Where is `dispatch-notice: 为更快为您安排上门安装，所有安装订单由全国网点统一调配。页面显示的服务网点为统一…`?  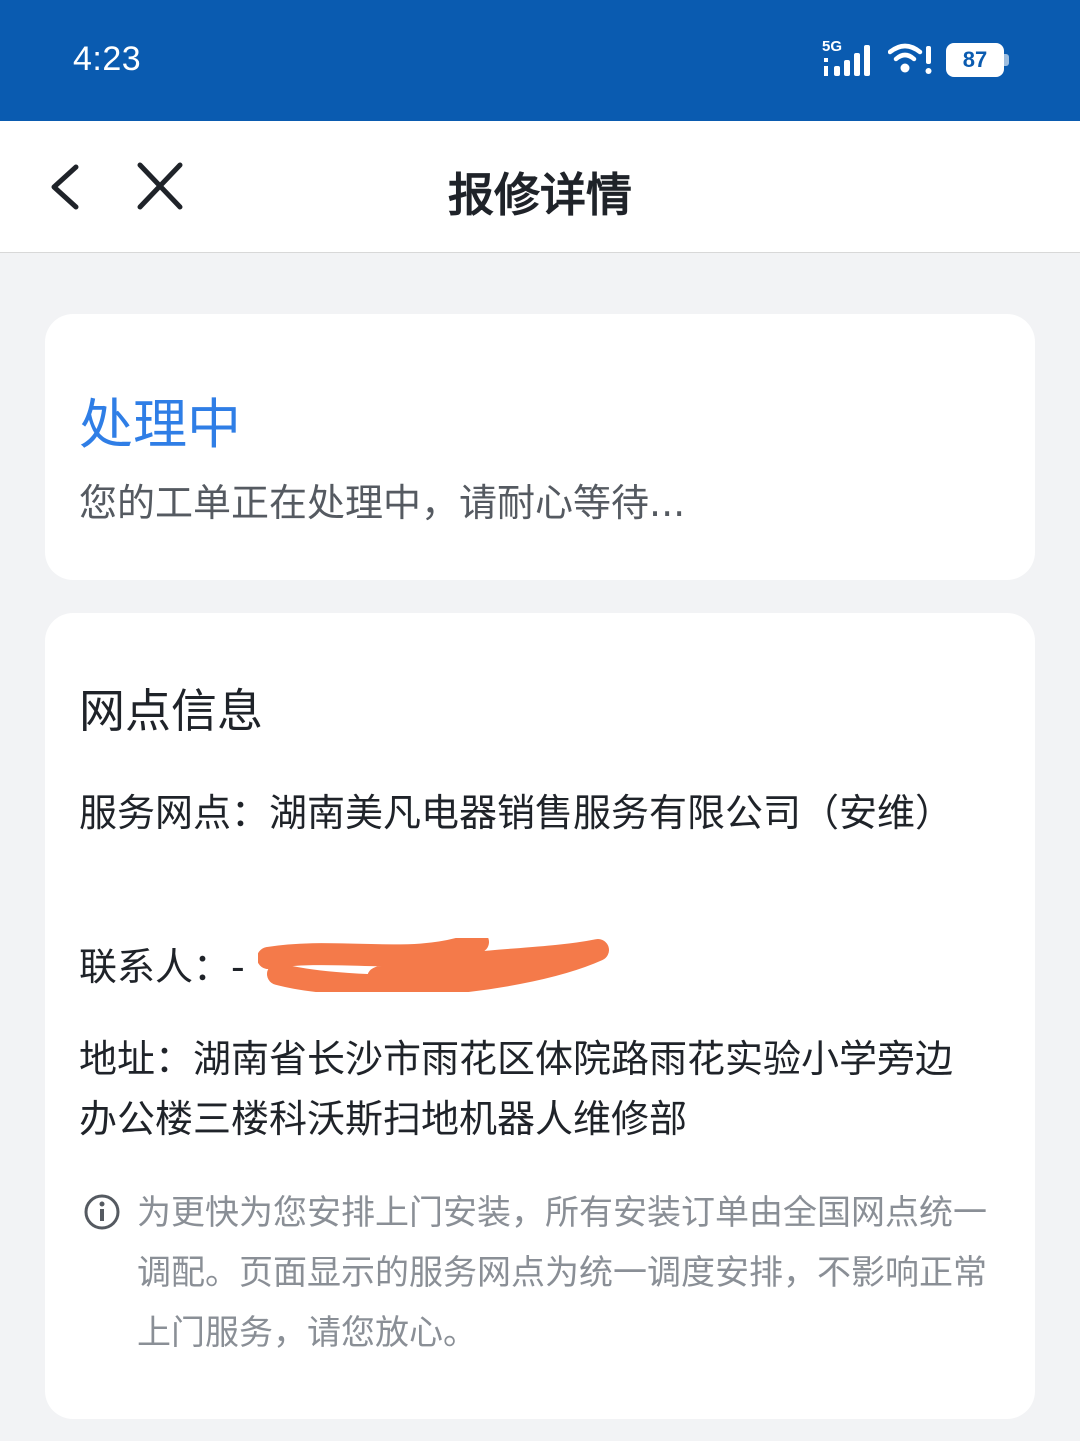 dispatch-notice: 为更快为您安排上门安装，所有安装订单由全国网点统一调配。页面显示的服务网点为统一… is located at coordinates (562, 1273).